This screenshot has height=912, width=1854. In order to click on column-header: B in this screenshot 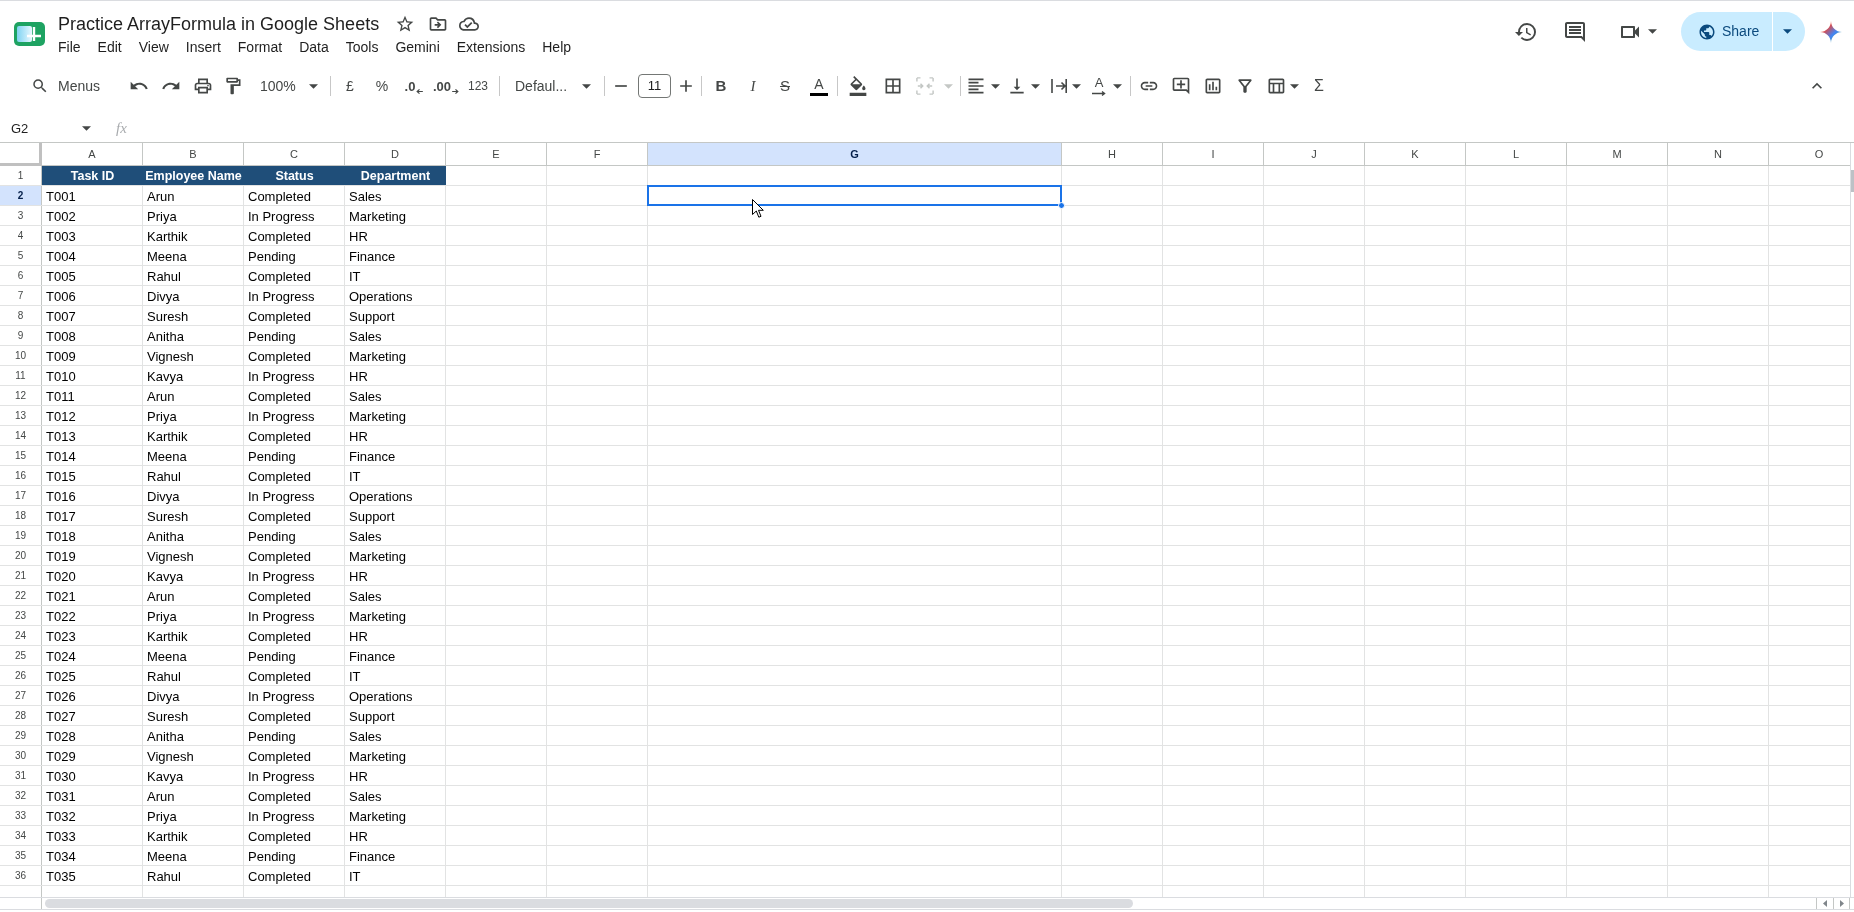, I will do `click(193, 154)`.